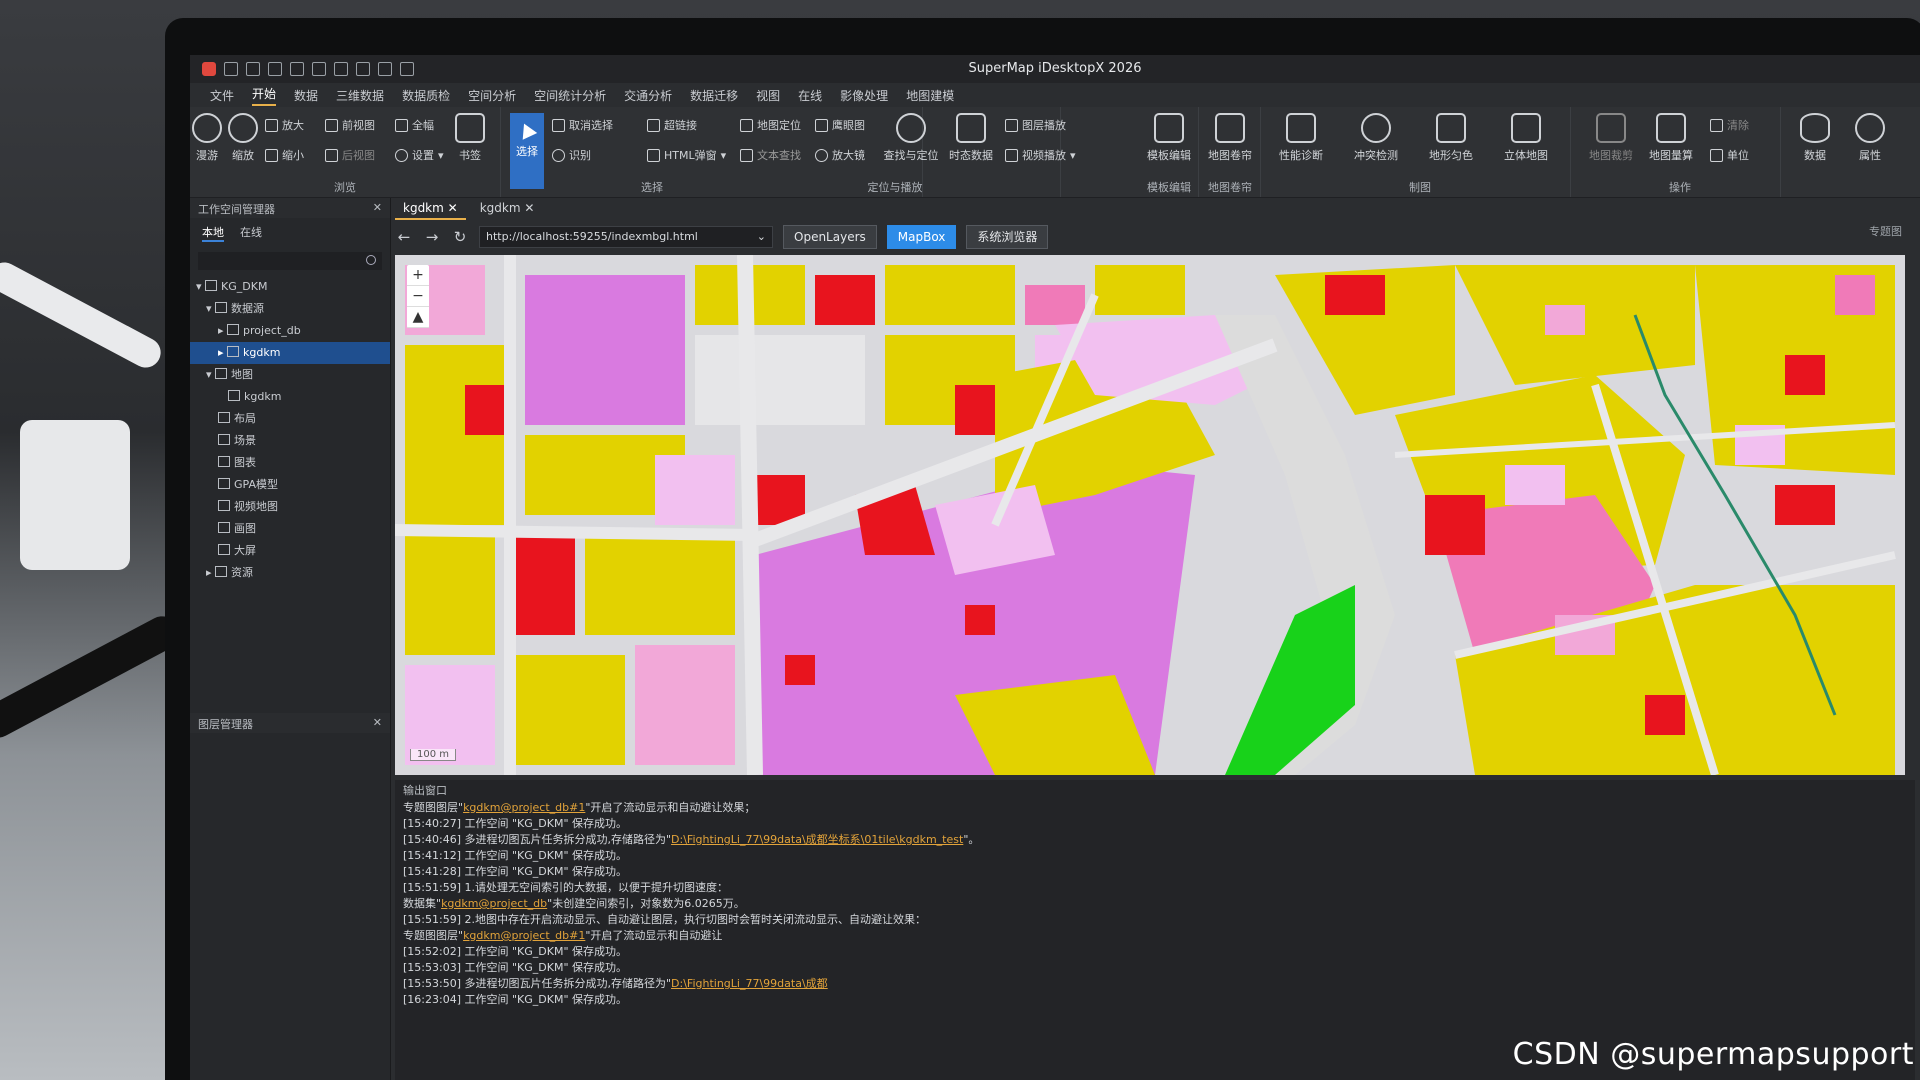  Describe the element at coordinates (419, 155) in the screenshot. I see `settings-button: 设置 ▾` at that location.